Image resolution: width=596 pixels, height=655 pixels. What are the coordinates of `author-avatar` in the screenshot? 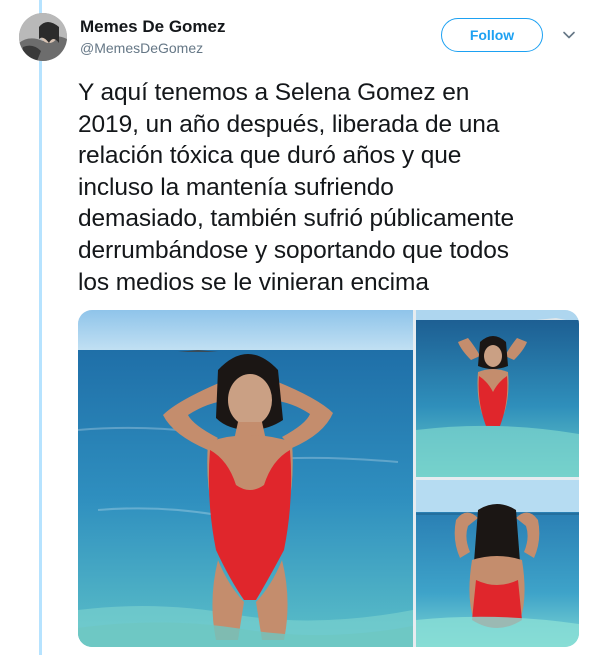 It's located at (43, 37).